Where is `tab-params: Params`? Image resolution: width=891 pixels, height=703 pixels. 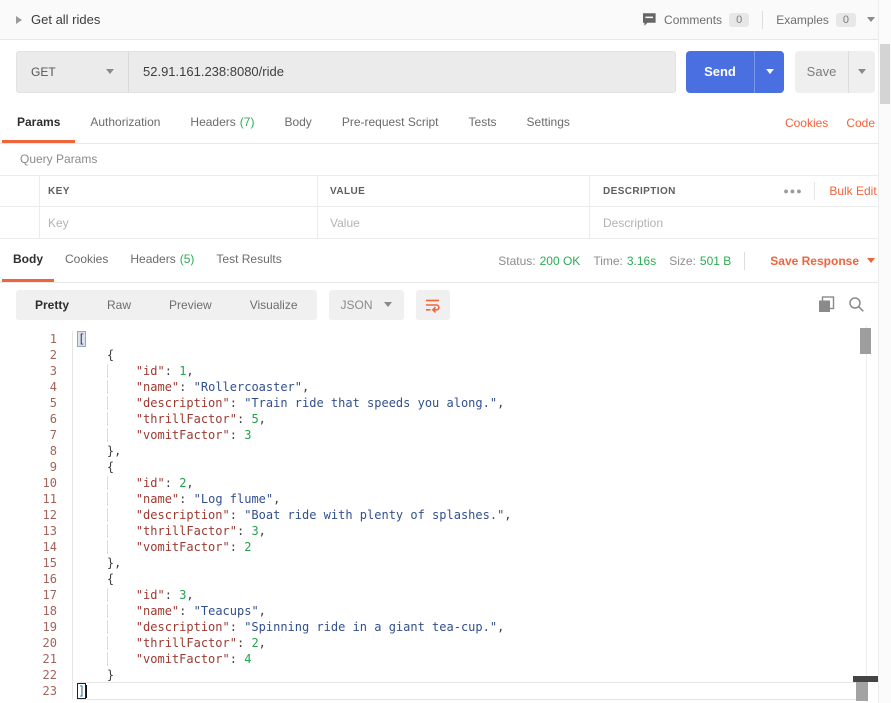 tab-params: Params is located at coordinates (39, 123).